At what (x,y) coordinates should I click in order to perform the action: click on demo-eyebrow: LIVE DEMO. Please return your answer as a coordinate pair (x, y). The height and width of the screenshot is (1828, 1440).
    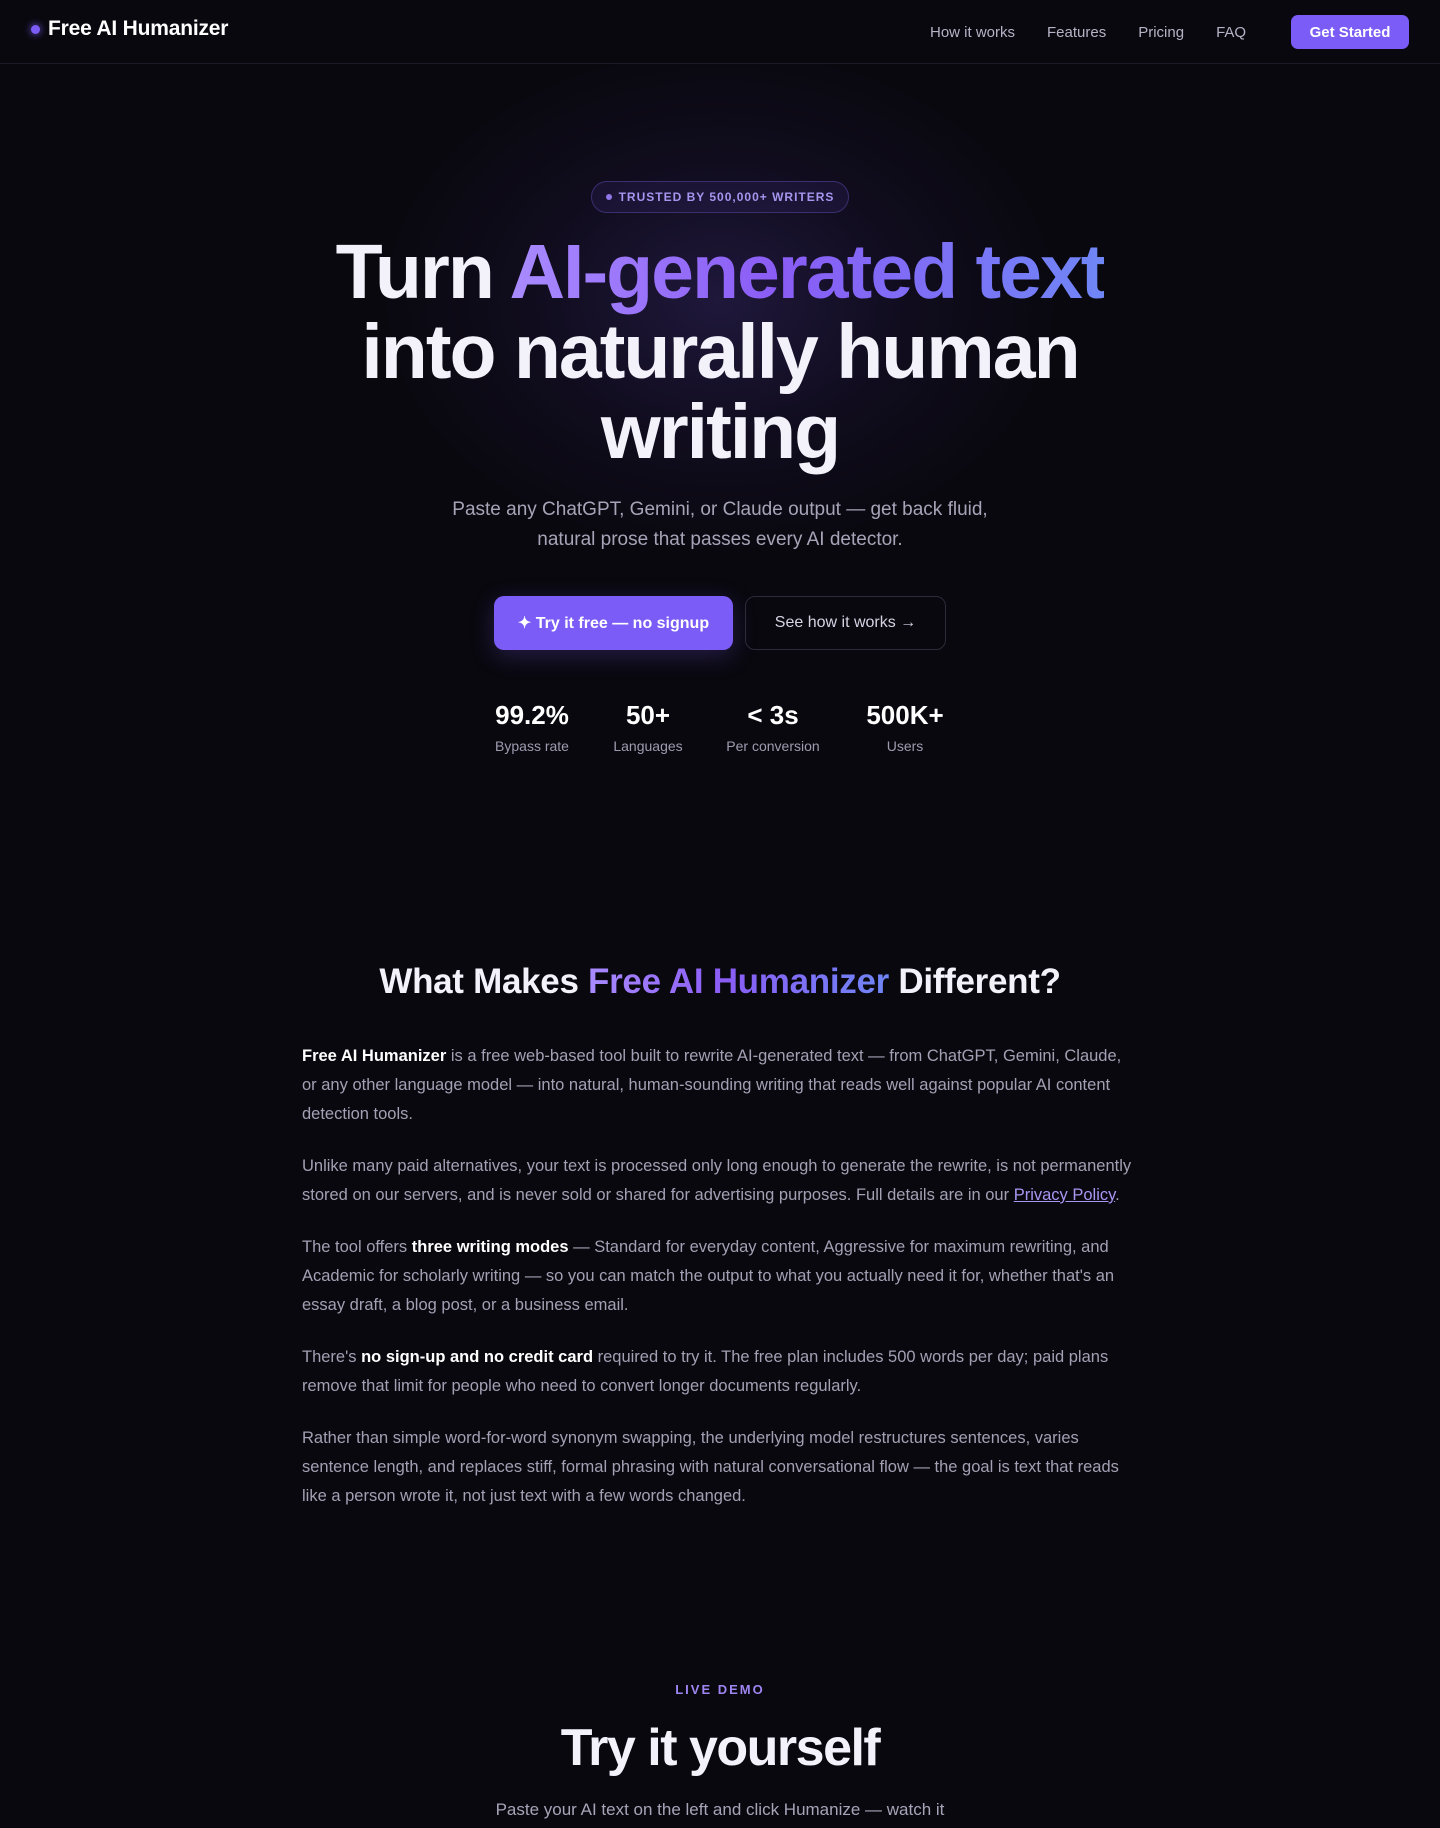
    Looking at the image, I should click on (720, 1689).